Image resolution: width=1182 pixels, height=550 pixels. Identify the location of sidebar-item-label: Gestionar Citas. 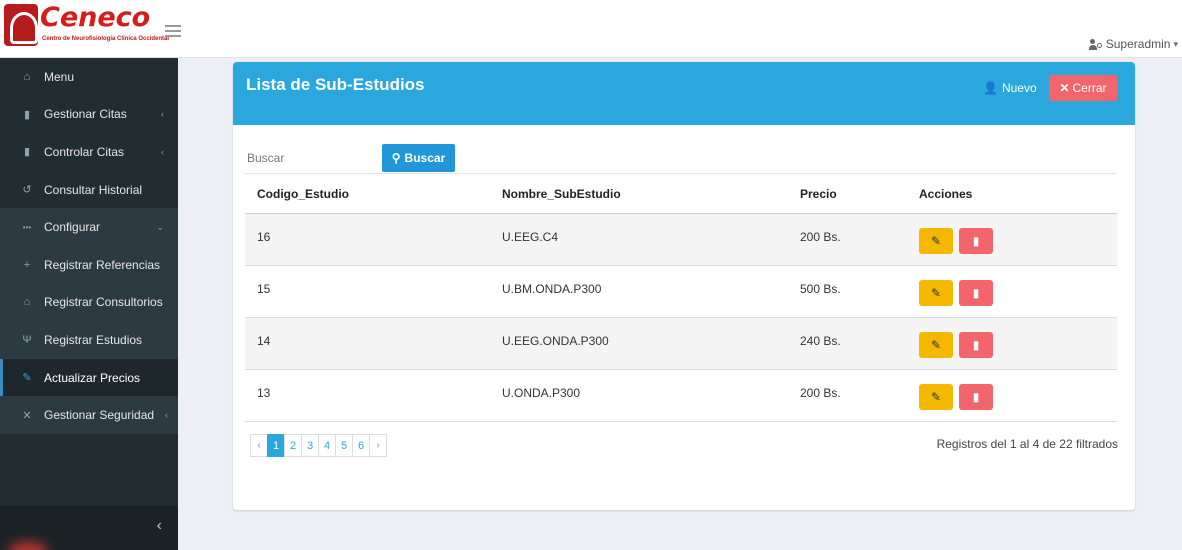
(85, 114).